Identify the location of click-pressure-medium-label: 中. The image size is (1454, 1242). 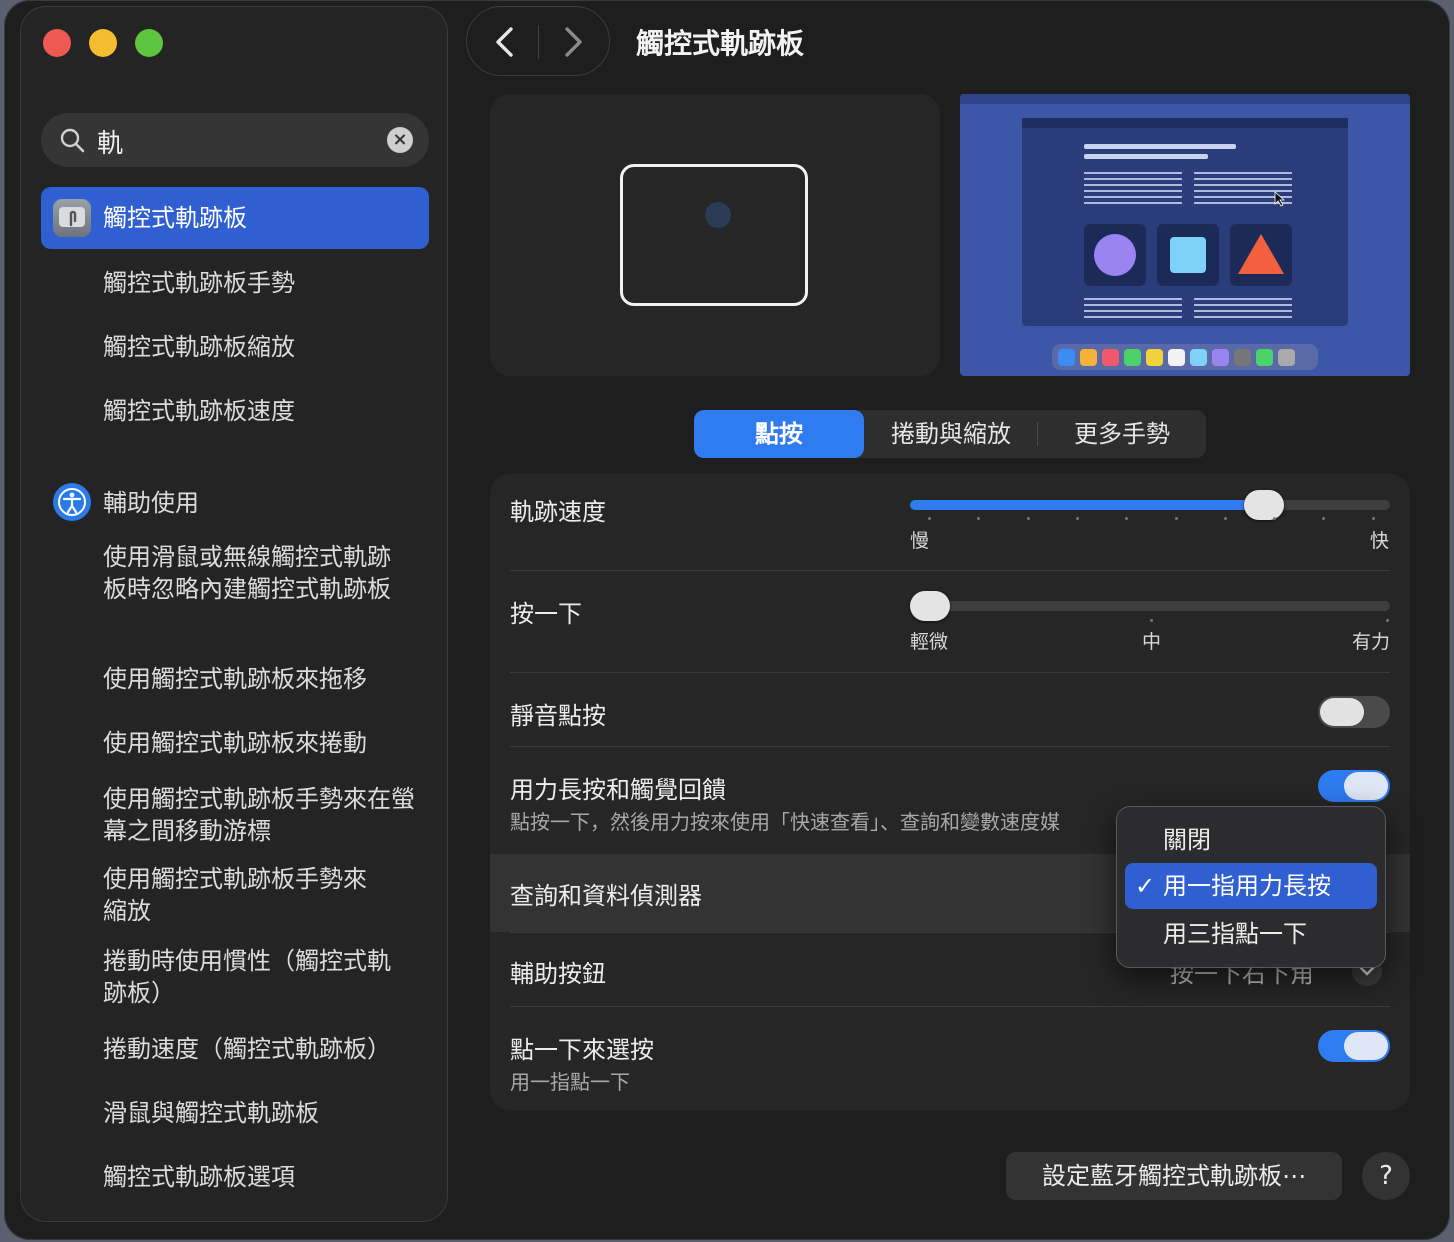
(1152, 642).